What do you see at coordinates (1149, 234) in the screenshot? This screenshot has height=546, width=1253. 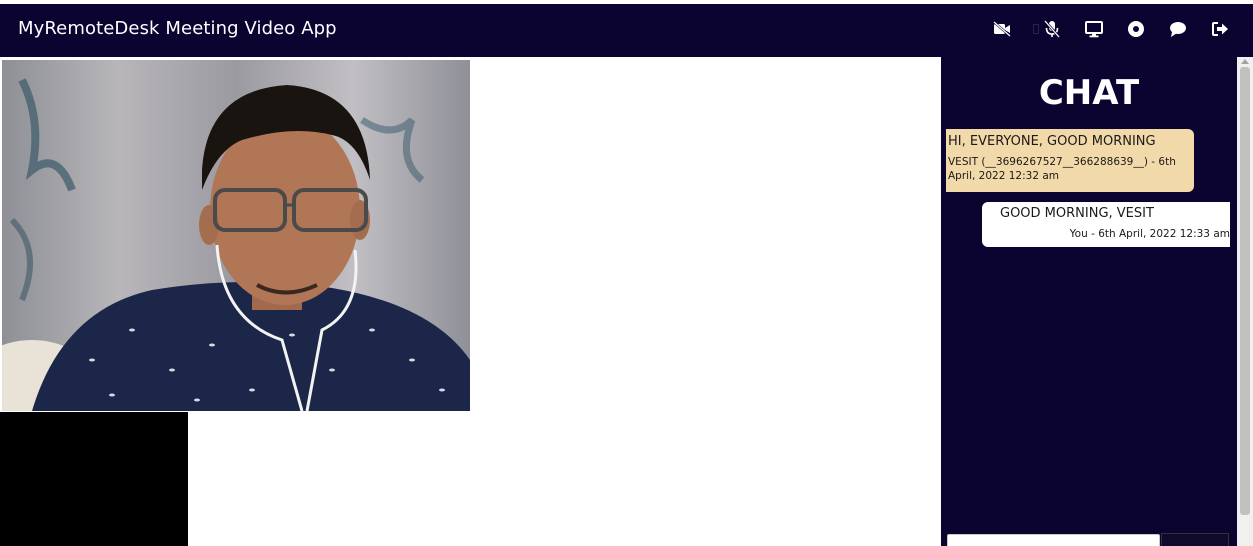 I see `message-meta: You - 6th April, 2022 12:33 am` at bounding box center [1149, 234].